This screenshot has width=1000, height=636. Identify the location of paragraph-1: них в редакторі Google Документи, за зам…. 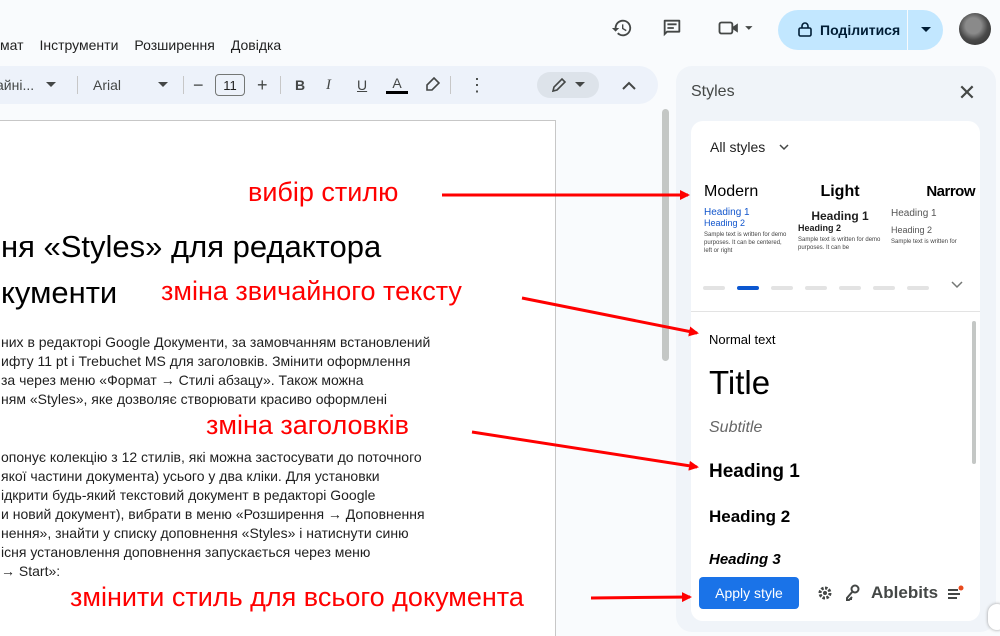
(215, 371).